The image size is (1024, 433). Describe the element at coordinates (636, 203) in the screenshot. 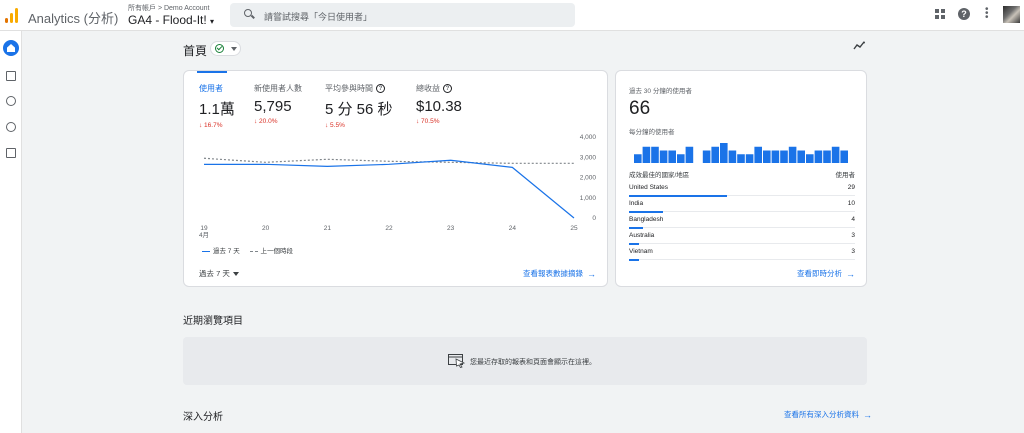

I see `country-name: India` at that location.